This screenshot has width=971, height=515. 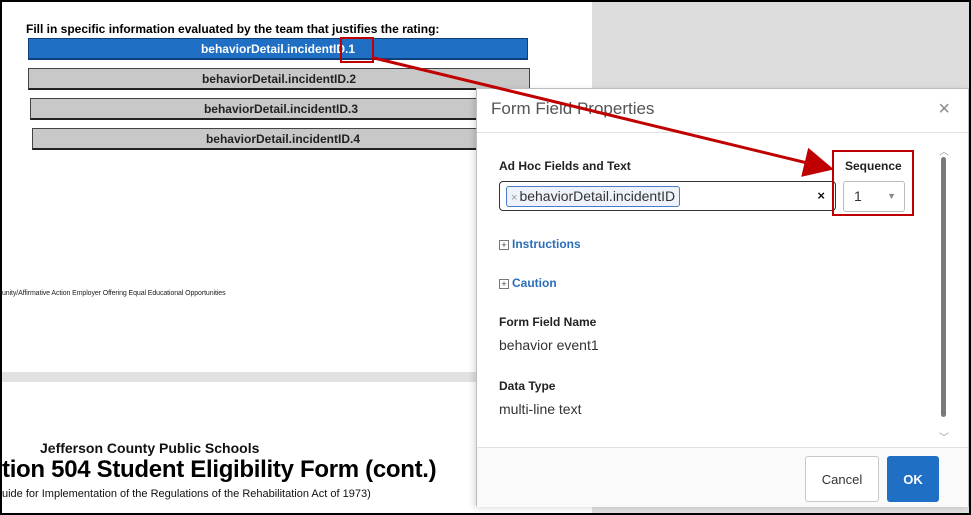 What do you see at coordinates (944, 150) in the screenshot?
I see `scroll-up-icon: ︿` at bounding box center [944, 150].